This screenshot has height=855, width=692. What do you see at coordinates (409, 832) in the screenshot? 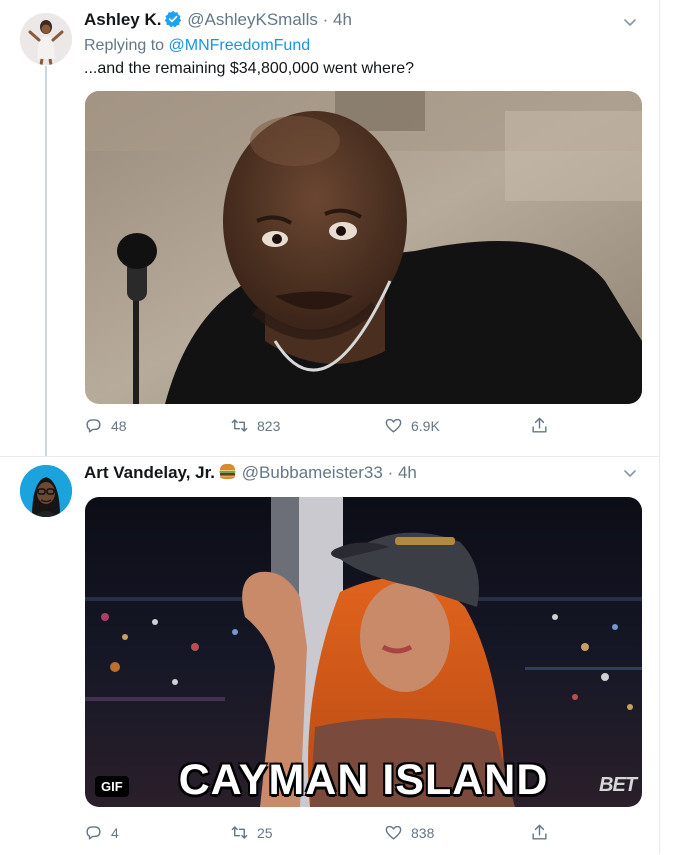
I see `like-button: 838` at bounding box center [409, 832].